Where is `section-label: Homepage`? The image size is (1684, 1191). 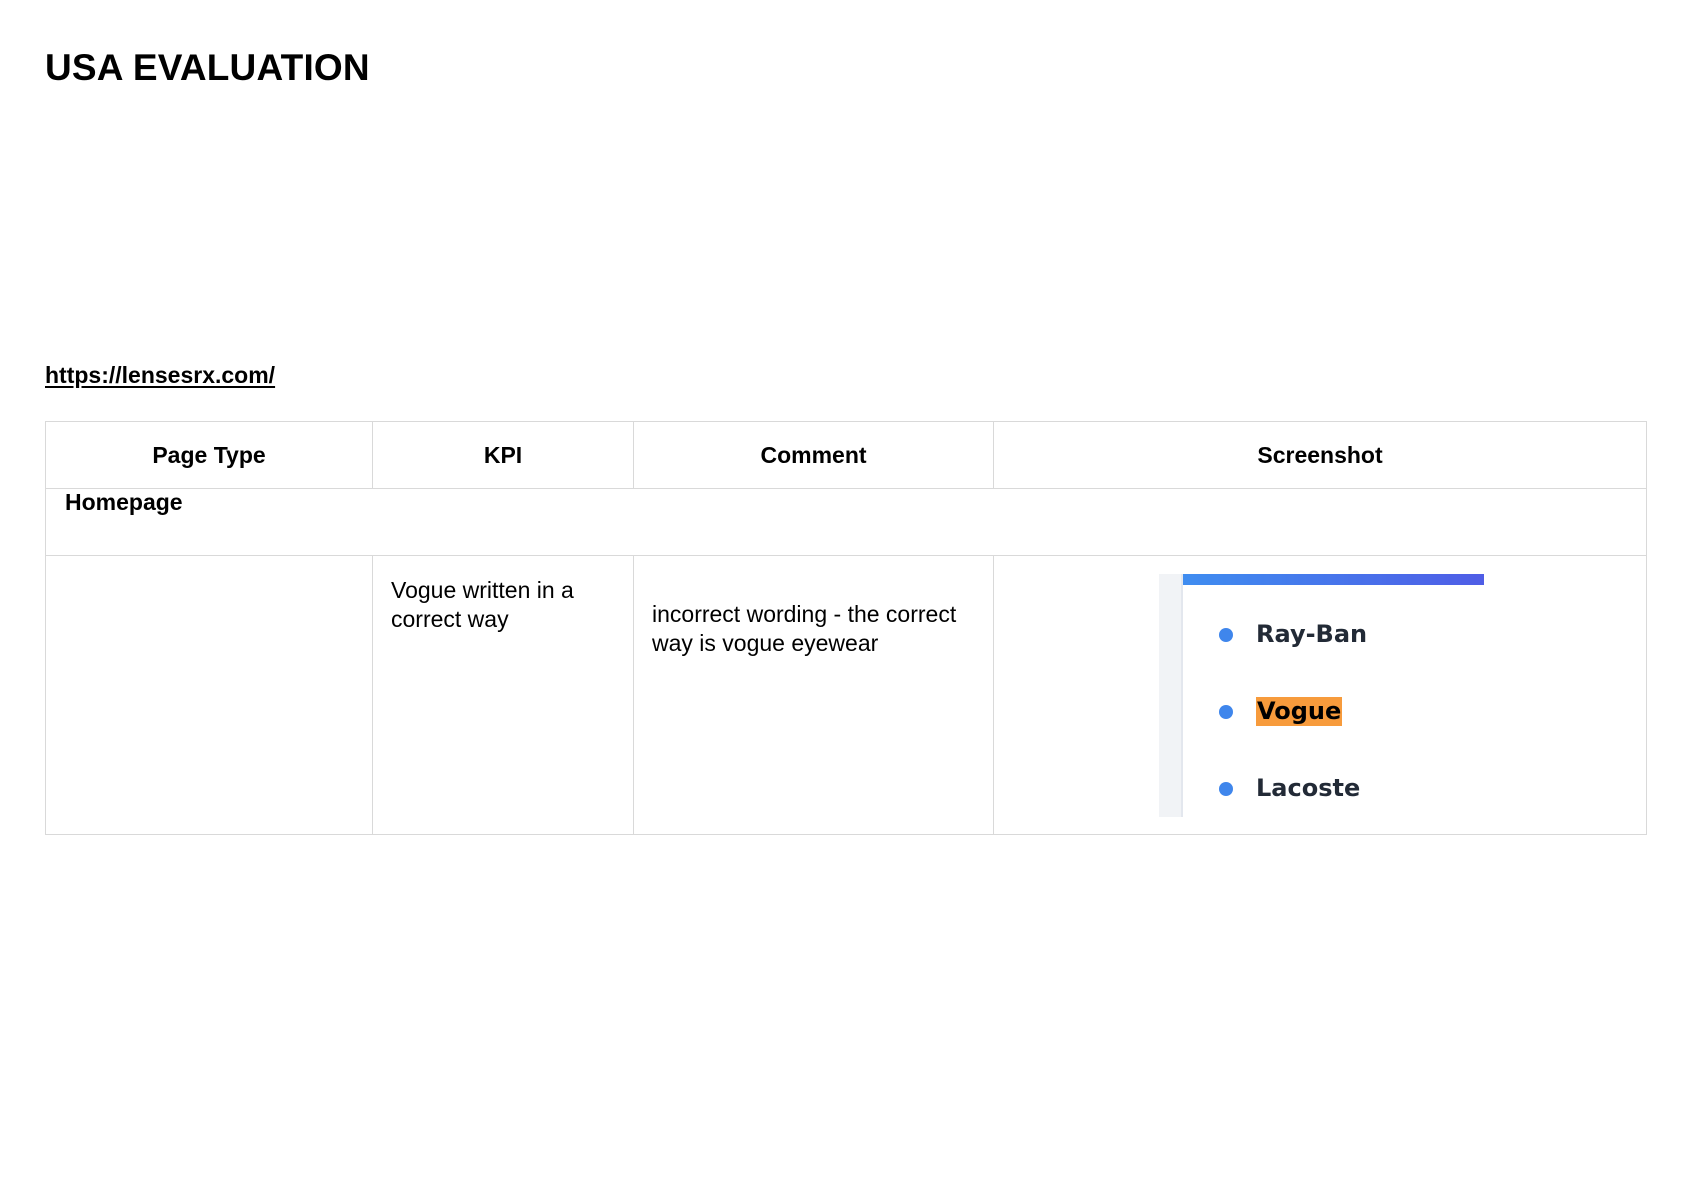 section-label: Homepage is located at coordinates (846, 522).